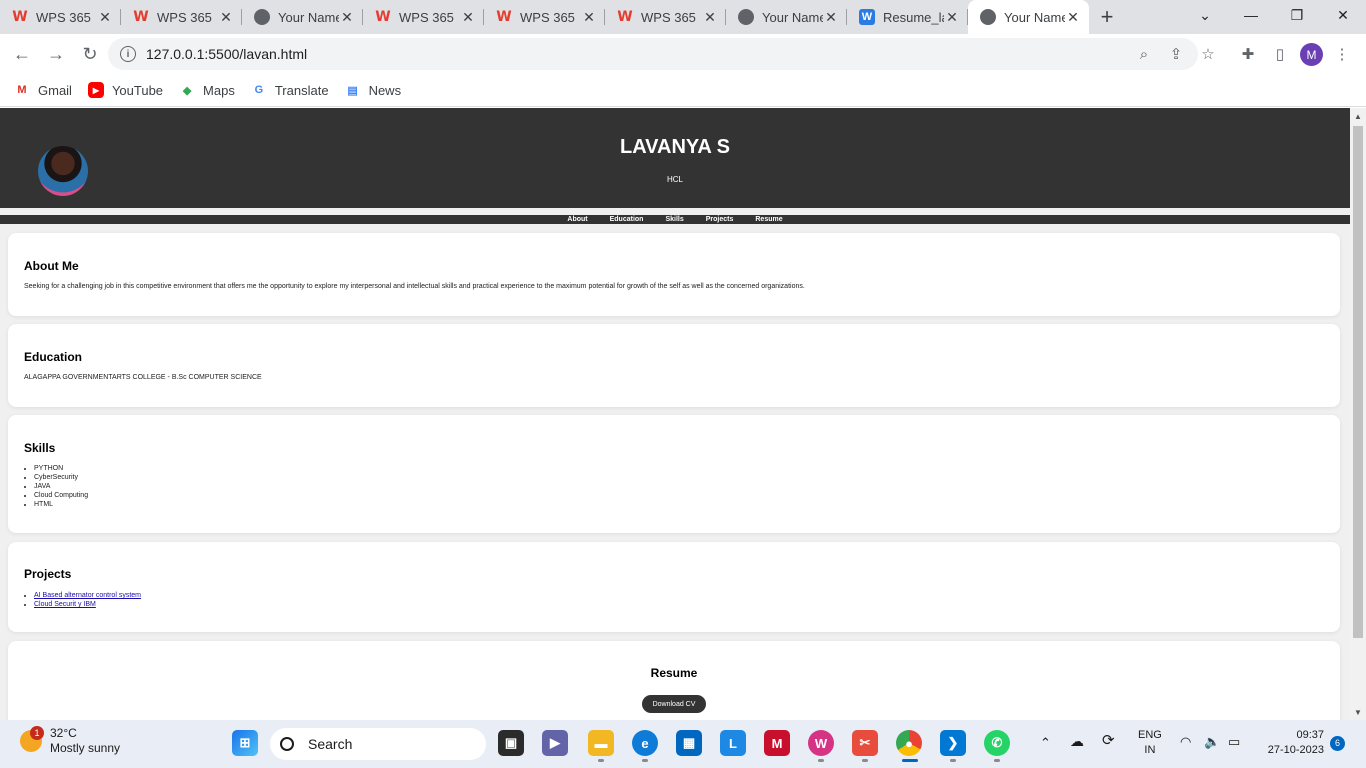 The image size is (1366, 768). I want to click on back-icon: ←, so click(22, 54).